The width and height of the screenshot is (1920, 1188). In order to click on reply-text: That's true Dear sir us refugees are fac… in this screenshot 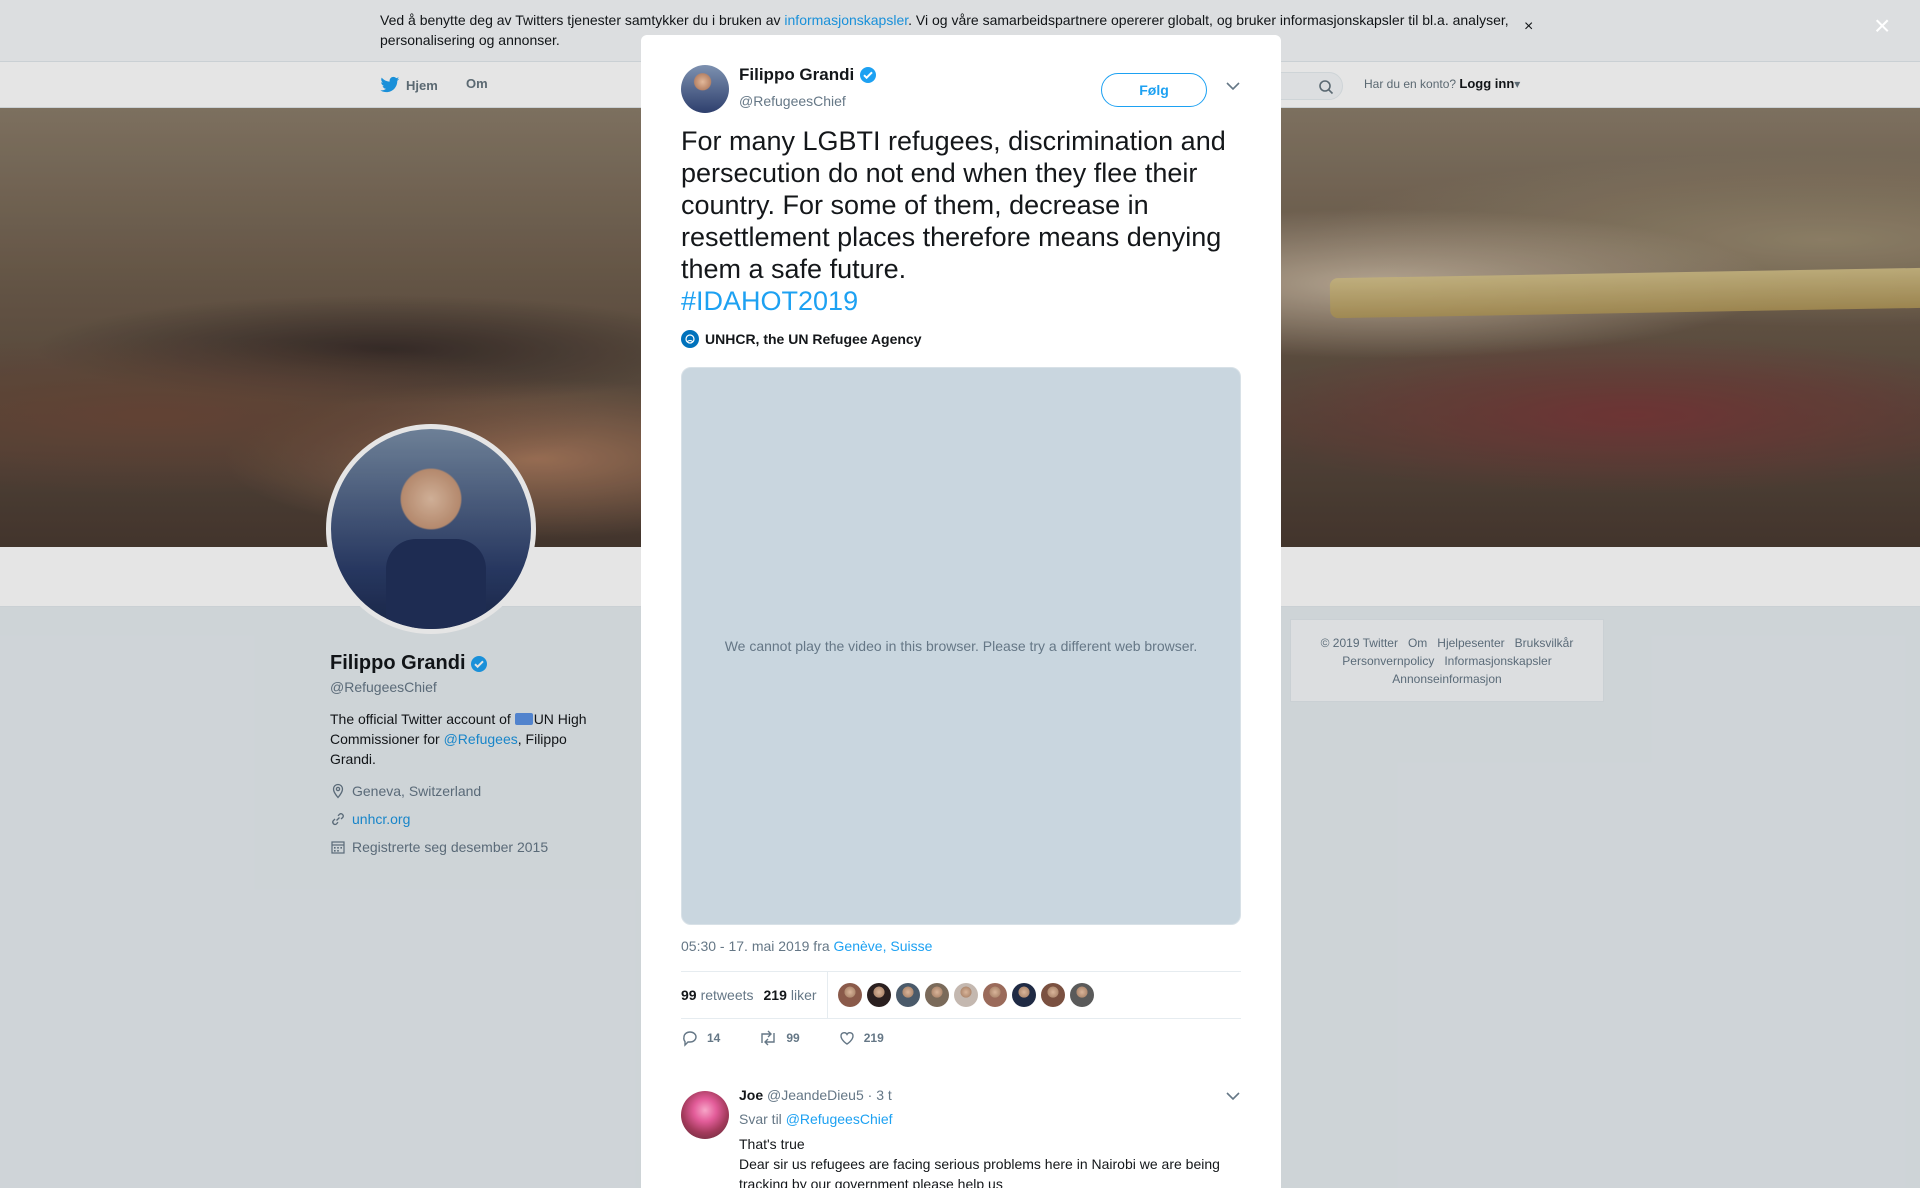, I will do `click(989, 1161)`.